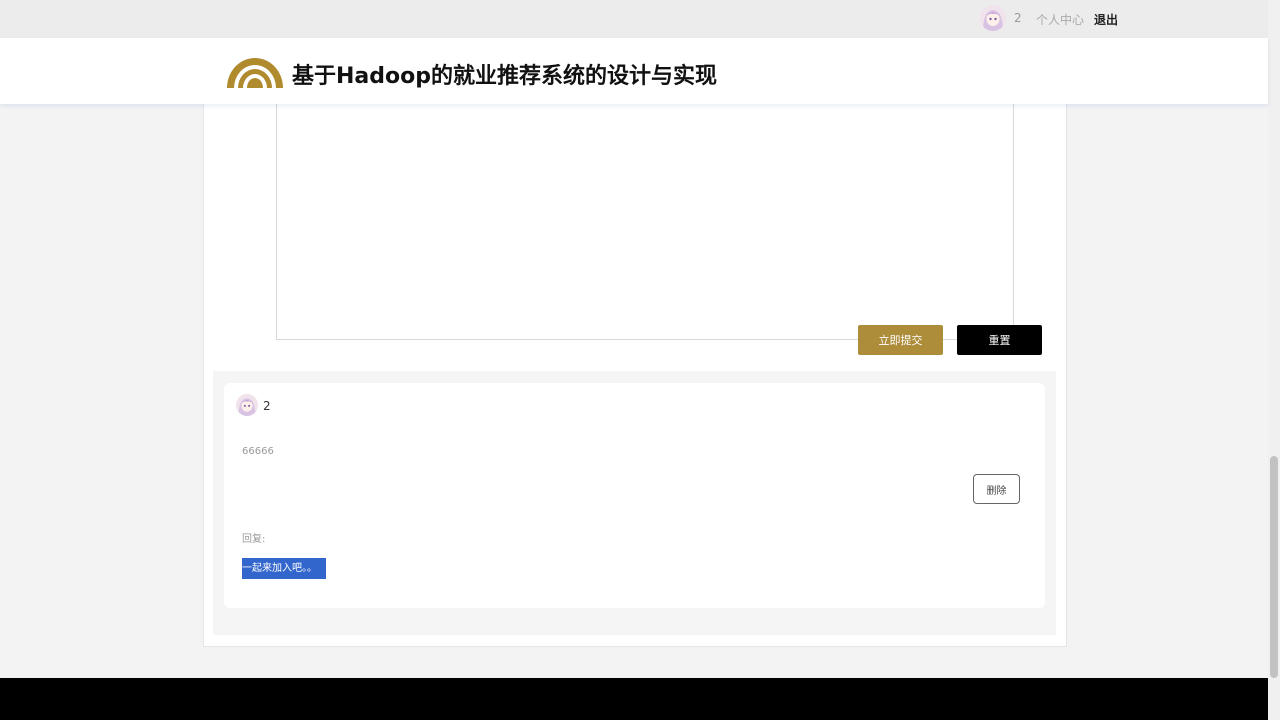  Describe the element at coordinates (1060, 19) in the screenshot. I see `personal-center-link: 个人中心` at that location.